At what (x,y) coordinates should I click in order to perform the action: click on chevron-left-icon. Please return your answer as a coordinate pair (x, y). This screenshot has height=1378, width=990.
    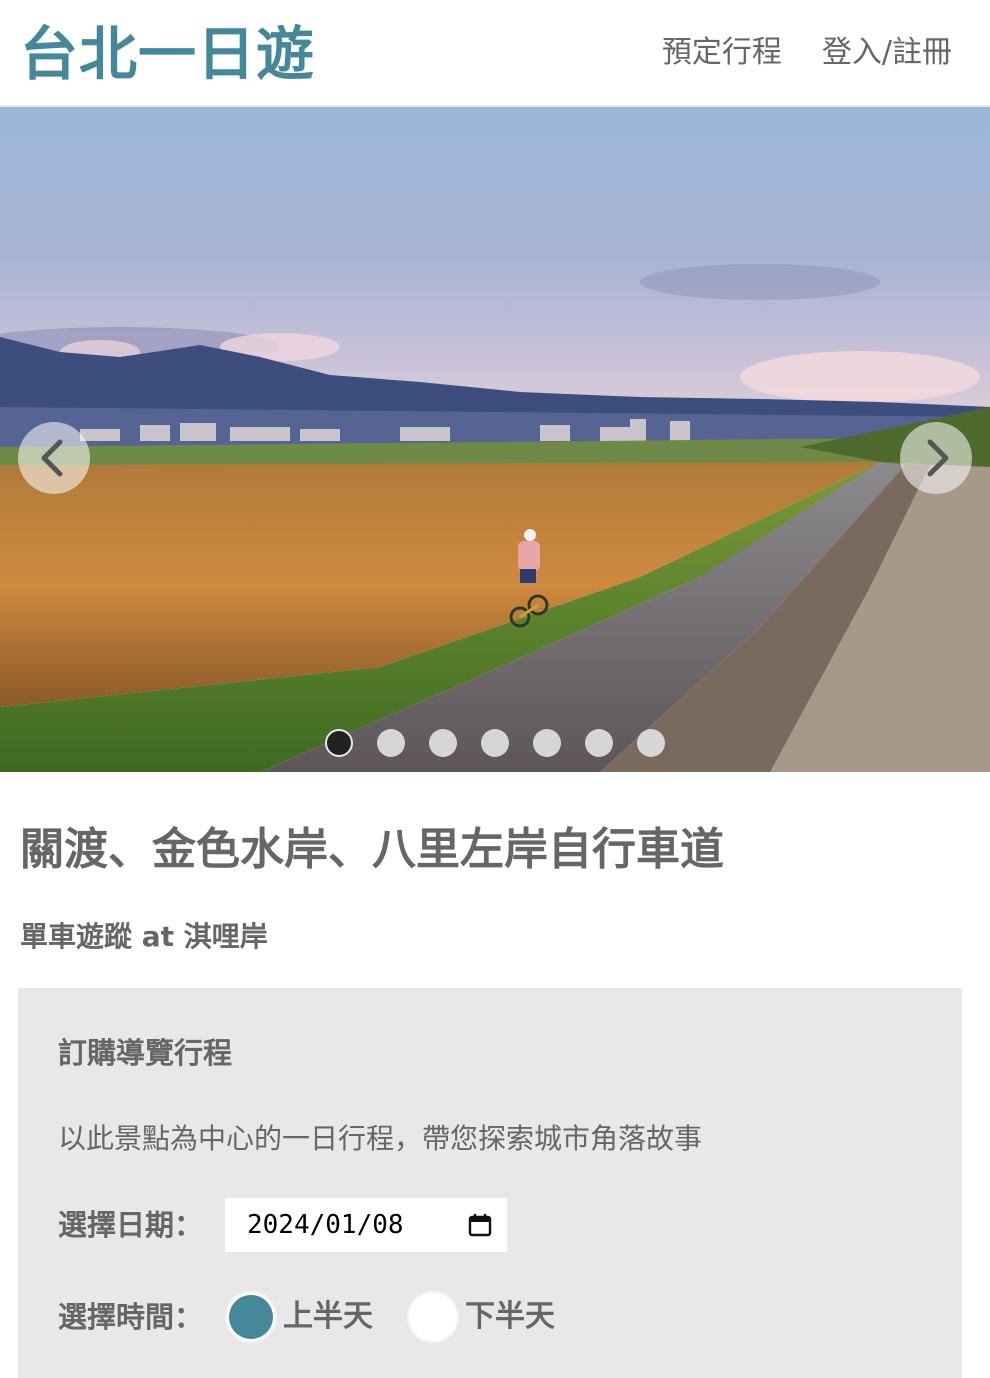
    Looking at the image, I should click on (52, 458).